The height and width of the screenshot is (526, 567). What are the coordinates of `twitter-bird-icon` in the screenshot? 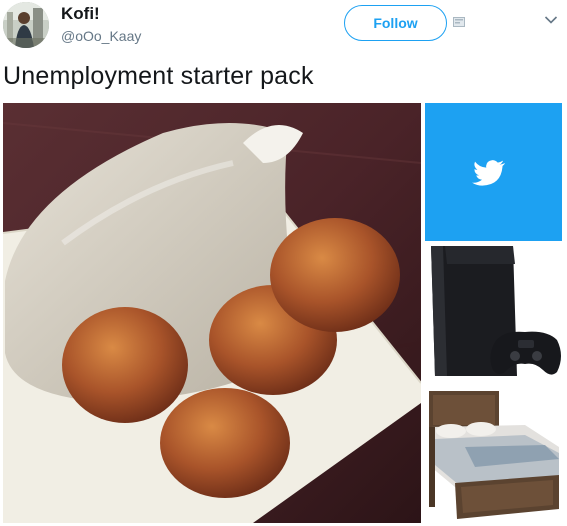 It's located at (488, 173).